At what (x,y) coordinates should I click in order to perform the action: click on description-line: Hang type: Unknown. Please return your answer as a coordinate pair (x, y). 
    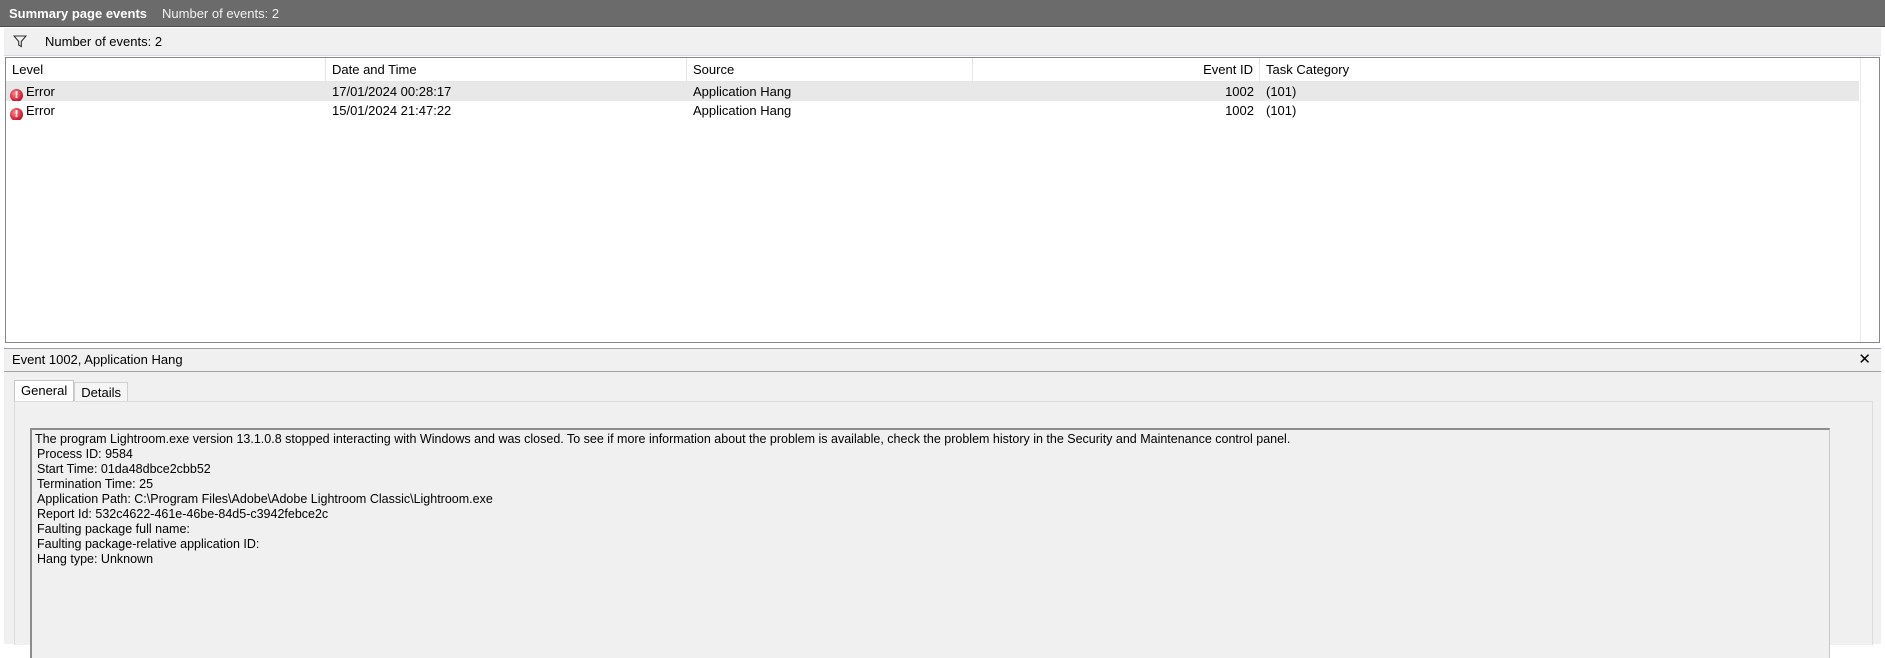
    Looking at the image, I should click on (95, 559).